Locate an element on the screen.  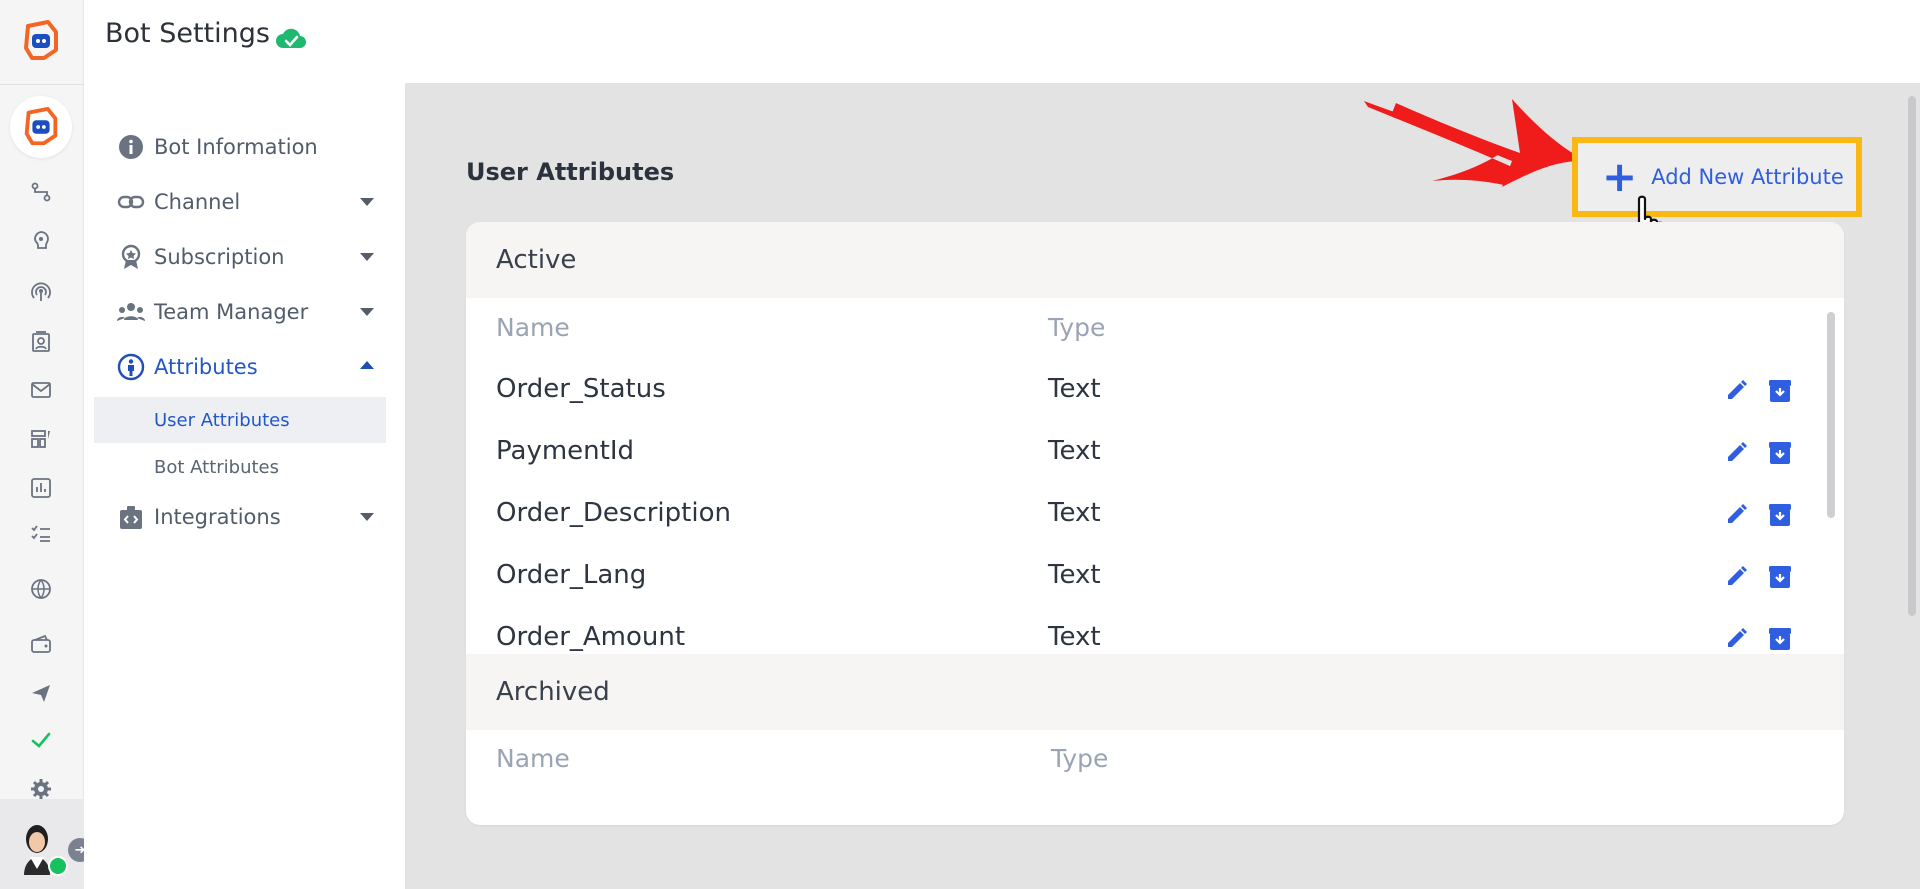
annotation-arrow is located at coordinates (1470, 143).